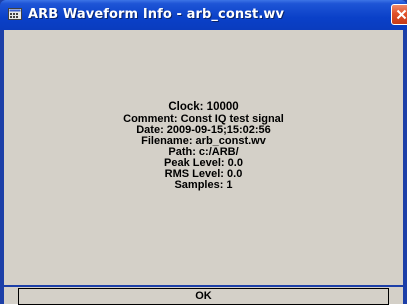  I want to click on samples-text: Samples: 1, so click(203, 185).